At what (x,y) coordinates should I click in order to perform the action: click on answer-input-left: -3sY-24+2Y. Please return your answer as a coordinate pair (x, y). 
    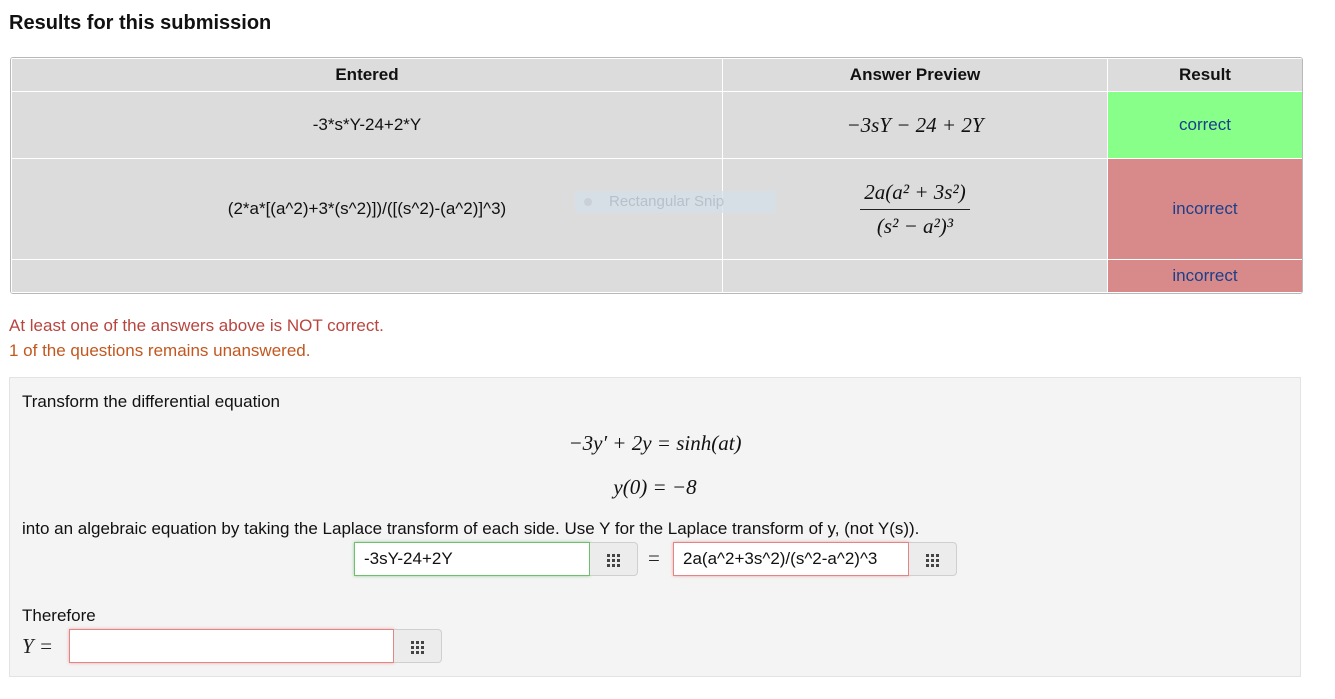
    Looking at the image, I should click on (472, 559).